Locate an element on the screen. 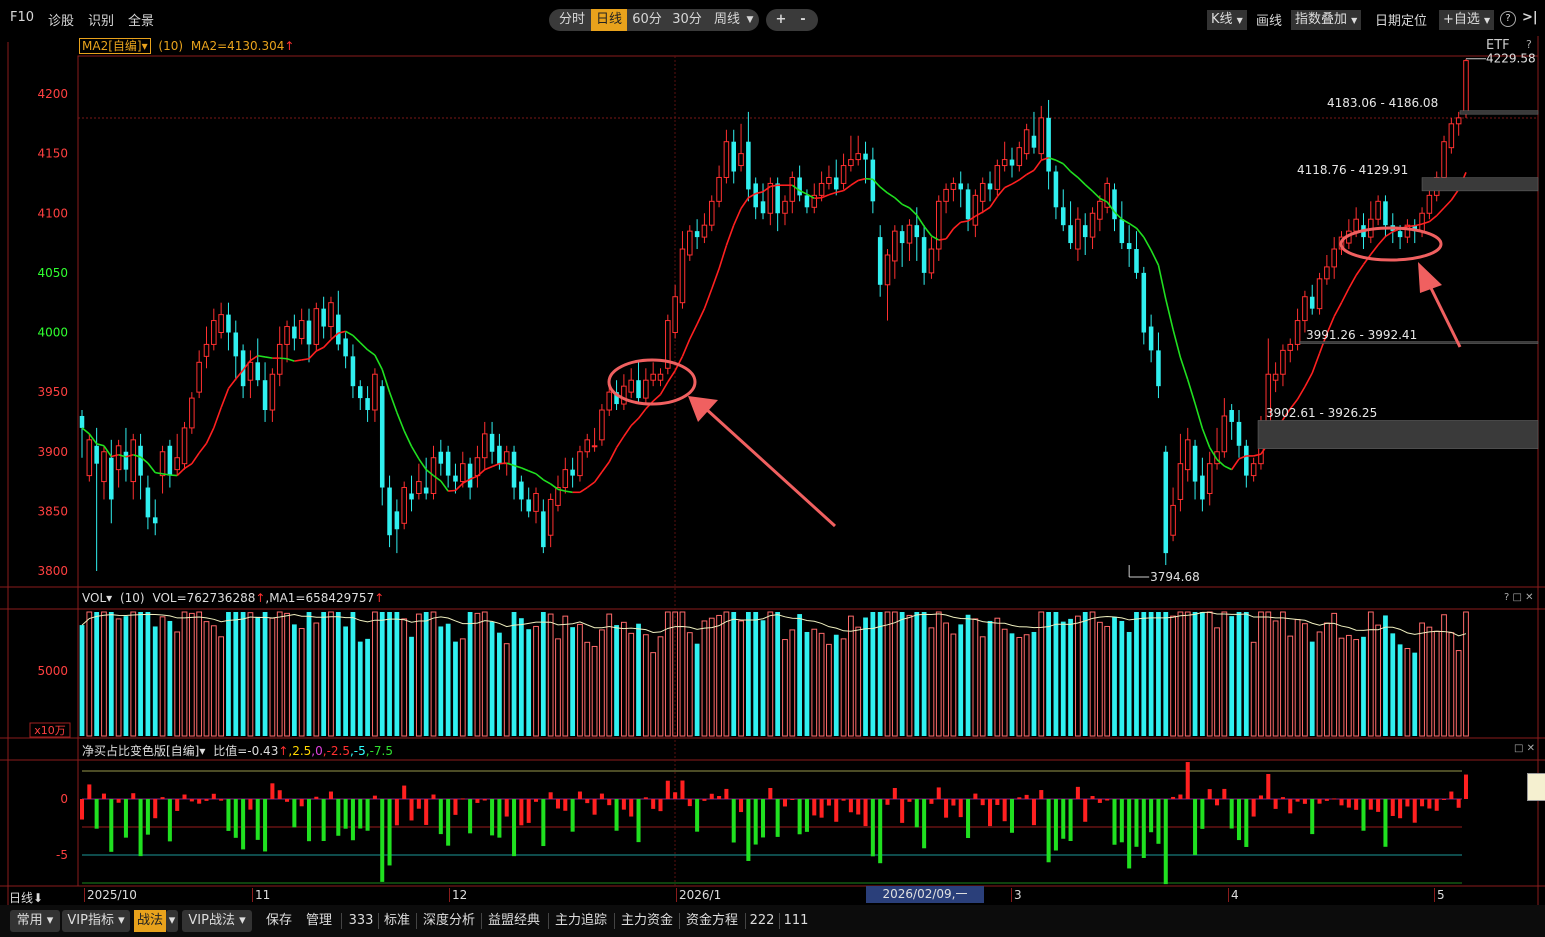 Image resolution: width=1545 pixels, height=937 pixels. index-overlay-dropdown: 指数叠加 ▼ is located at coordinates (1326, 20).